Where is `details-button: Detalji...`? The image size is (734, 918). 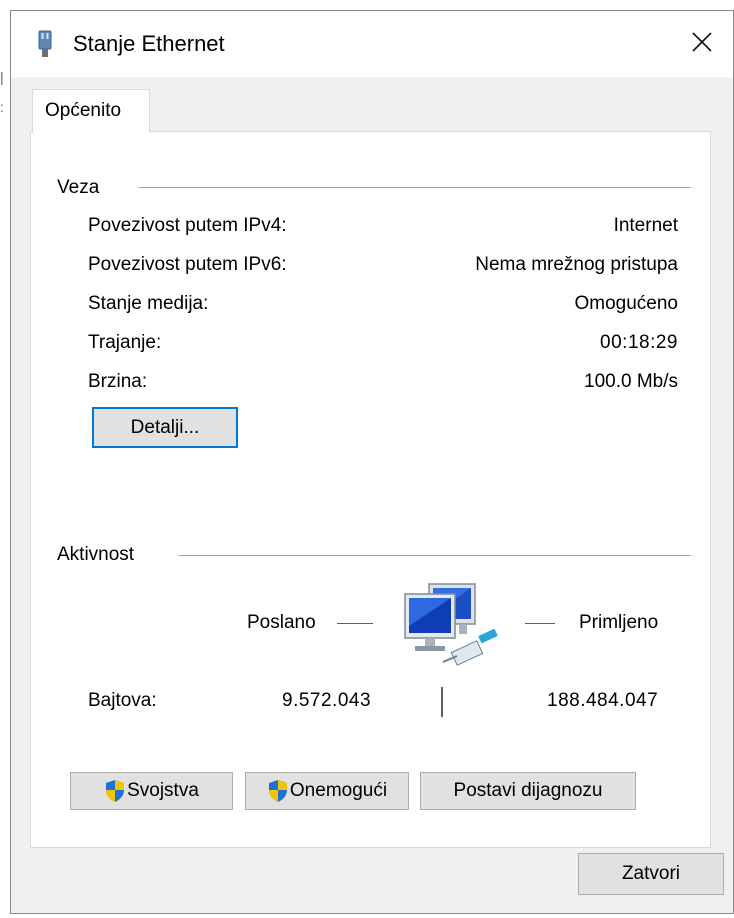
details-button: Detalji... is located at coordinates (165, 427).